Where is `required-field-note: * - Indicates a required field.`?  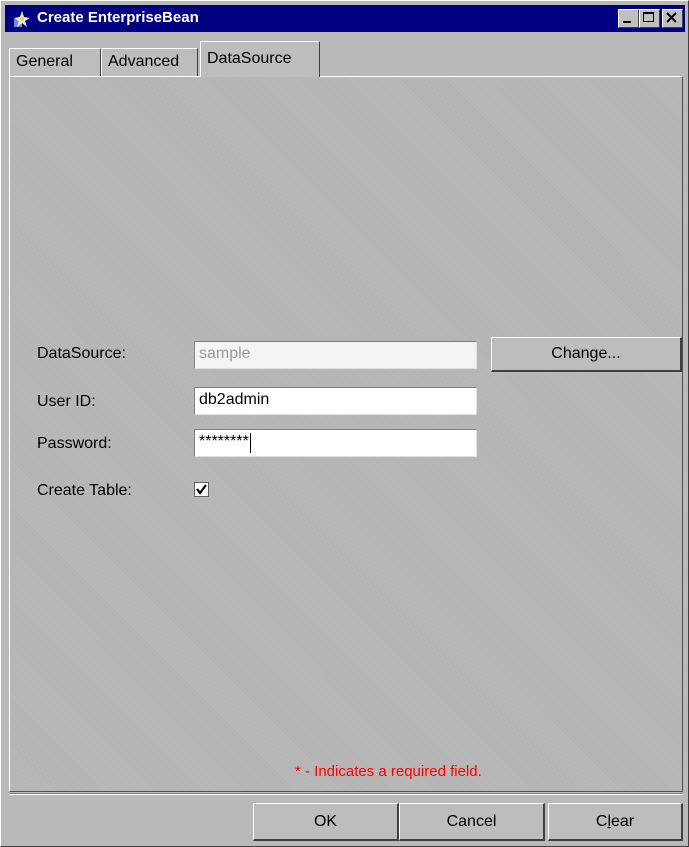
required-field-note: * - Indicates a required field. is located at coordinates (388, 771).